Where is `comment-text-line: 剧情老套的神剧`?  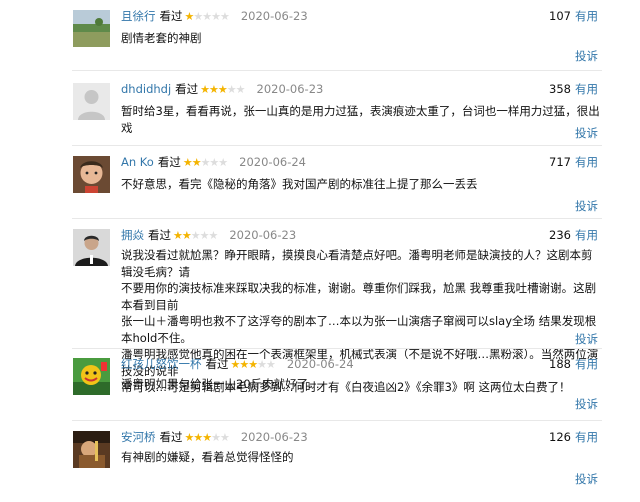
comment-text-line: 剧情老套的神剧 is located at coordinates (161, 38).